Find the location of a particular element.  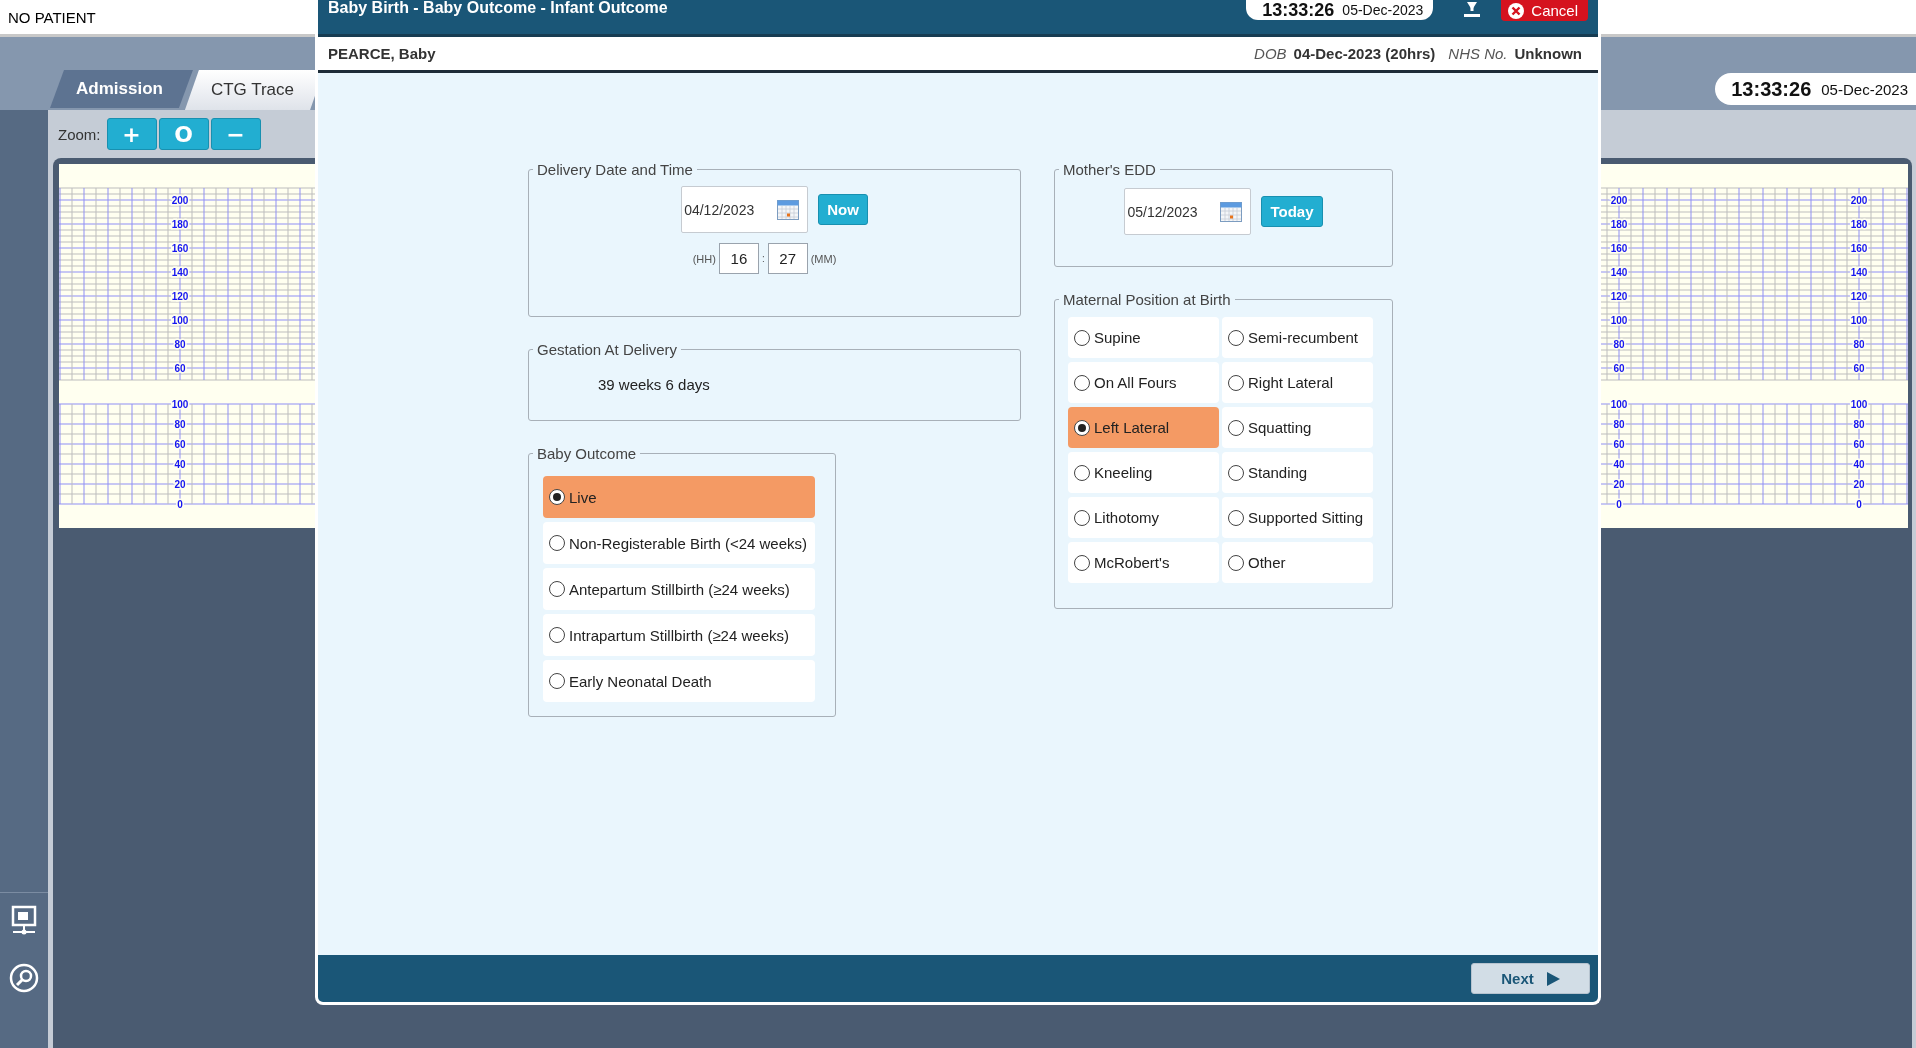

radio-option: Supported Sitting is located at coordinates (1297, 517).